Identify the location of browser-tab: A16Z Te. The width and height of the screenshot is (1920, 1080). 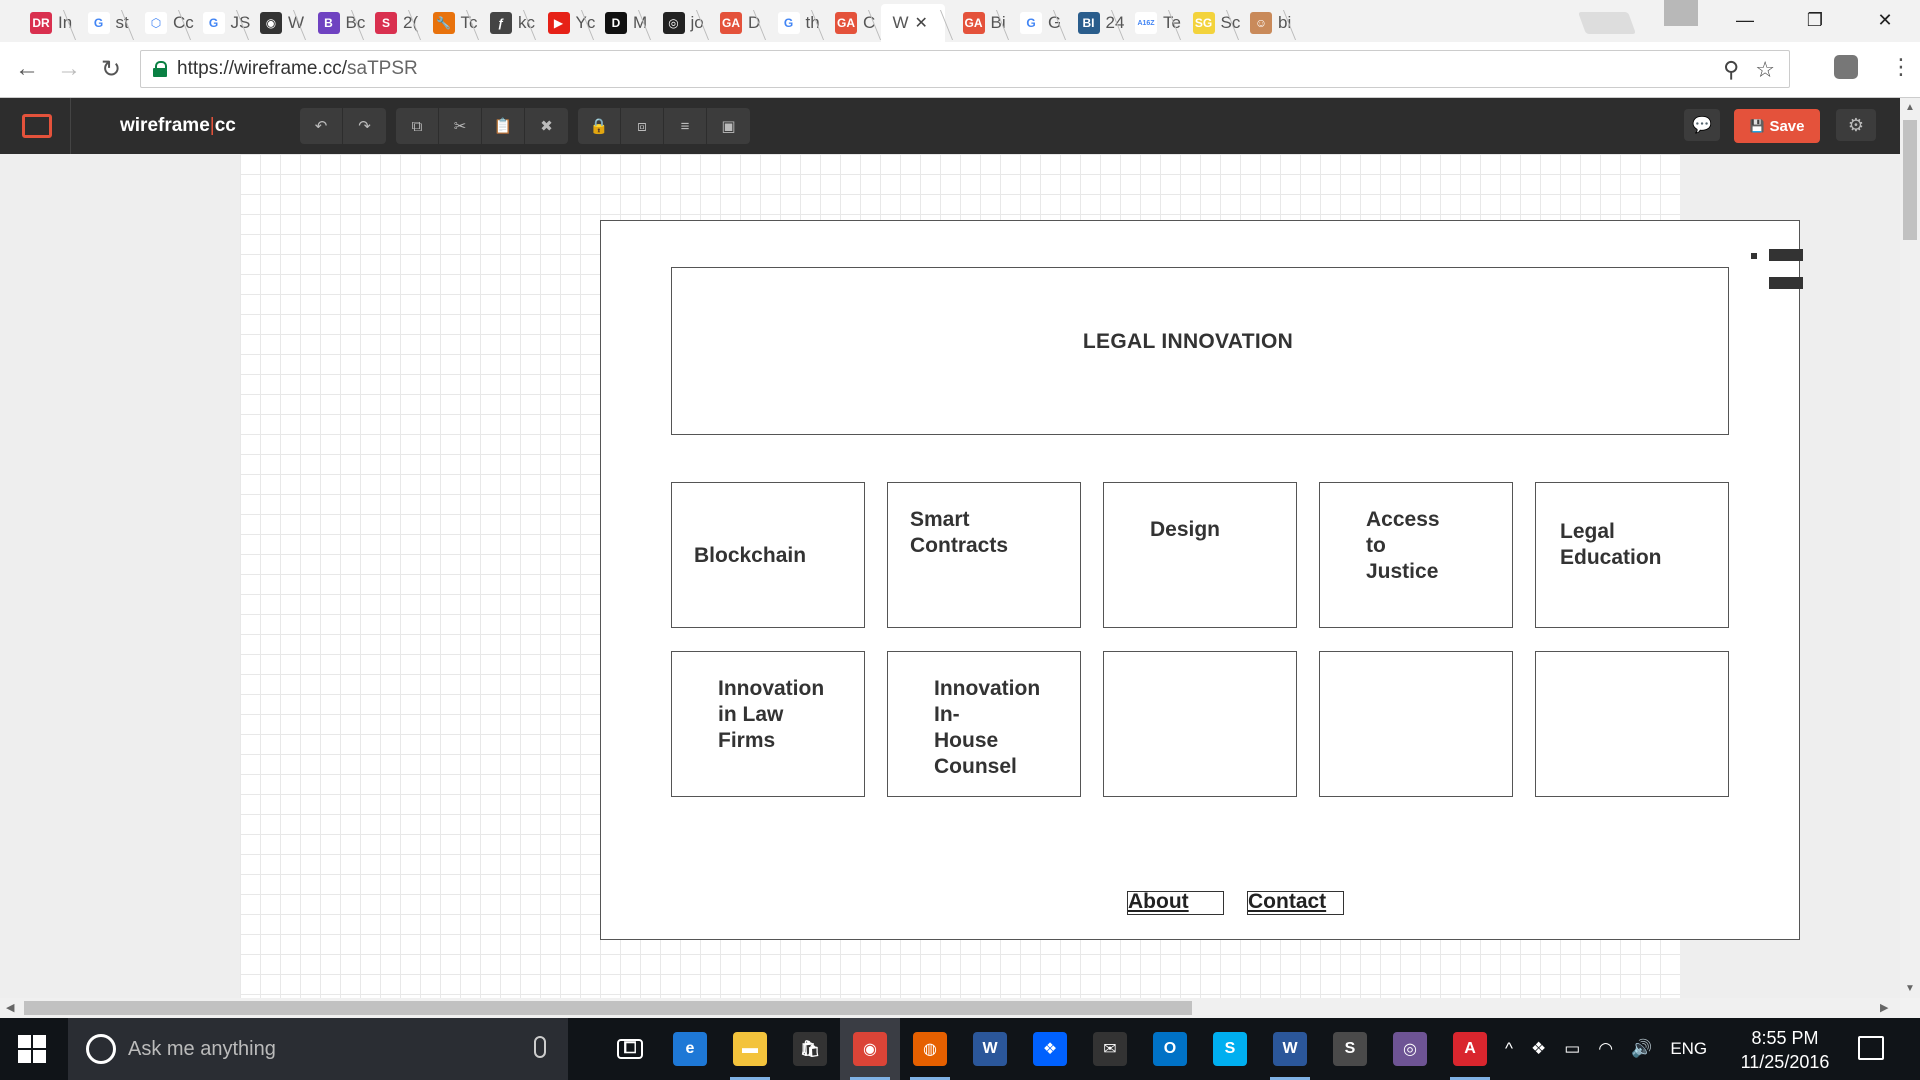
(1152, 23).